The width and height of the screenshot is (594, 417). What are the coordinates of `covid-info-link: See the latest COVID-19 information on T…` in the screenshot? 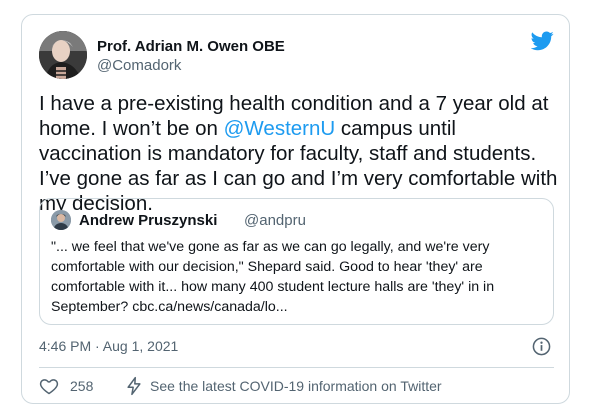 It's located at (296, 386).